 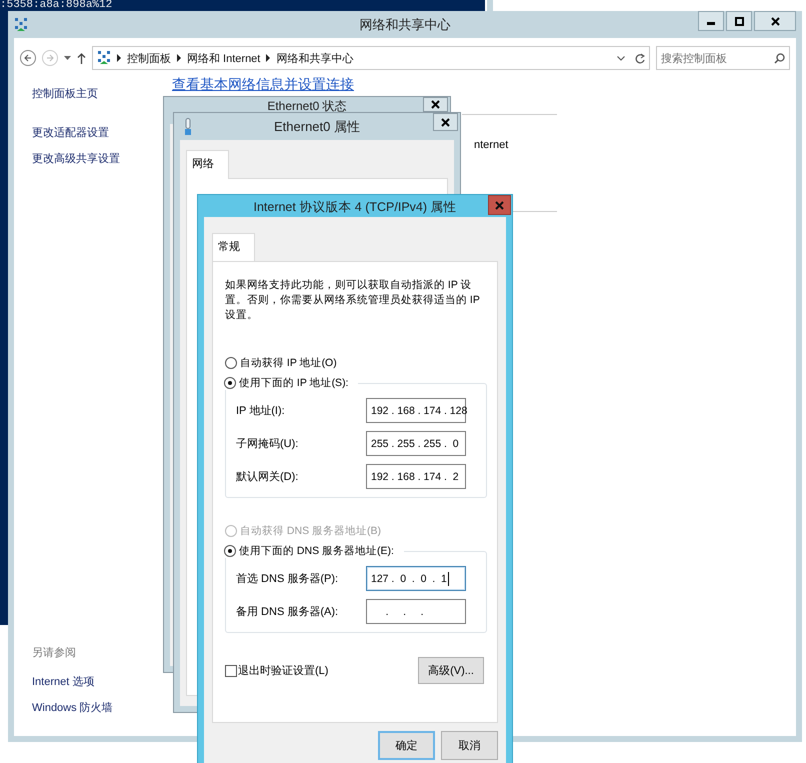 What do you see at coordinates (54, 653) in the screenshot?
I see `see-also-title: 另请参阅` at bounding box center [54, 653].